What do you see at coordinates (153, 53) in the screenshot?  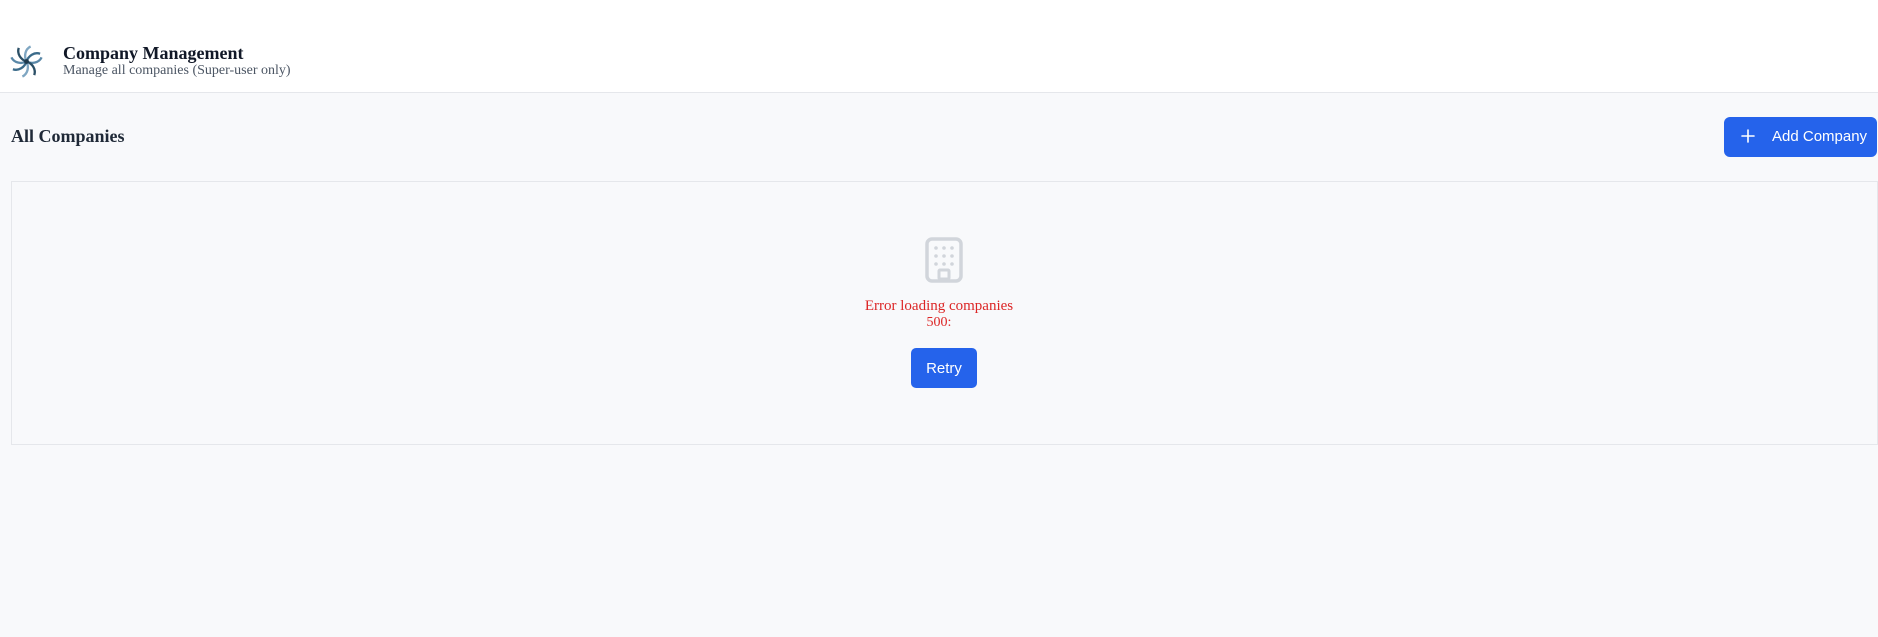 I see `page-title: Company Management` at bounding box center [153, 53].